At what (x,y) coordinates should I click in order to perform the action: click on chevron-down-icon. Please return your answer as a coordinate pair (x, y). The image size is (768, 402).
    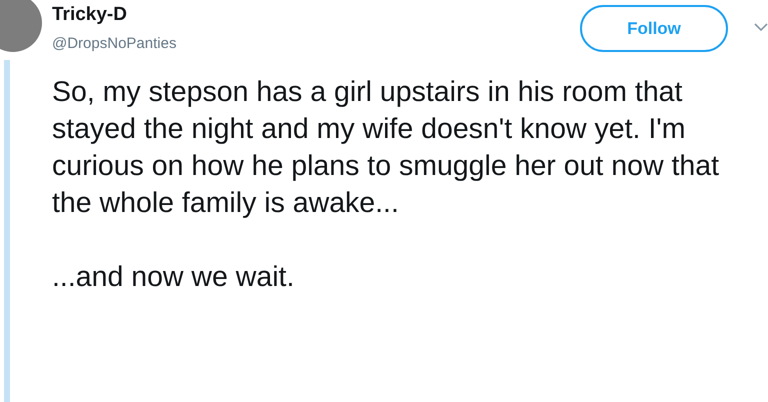
    Looking at the image, I should click on (761, 27).